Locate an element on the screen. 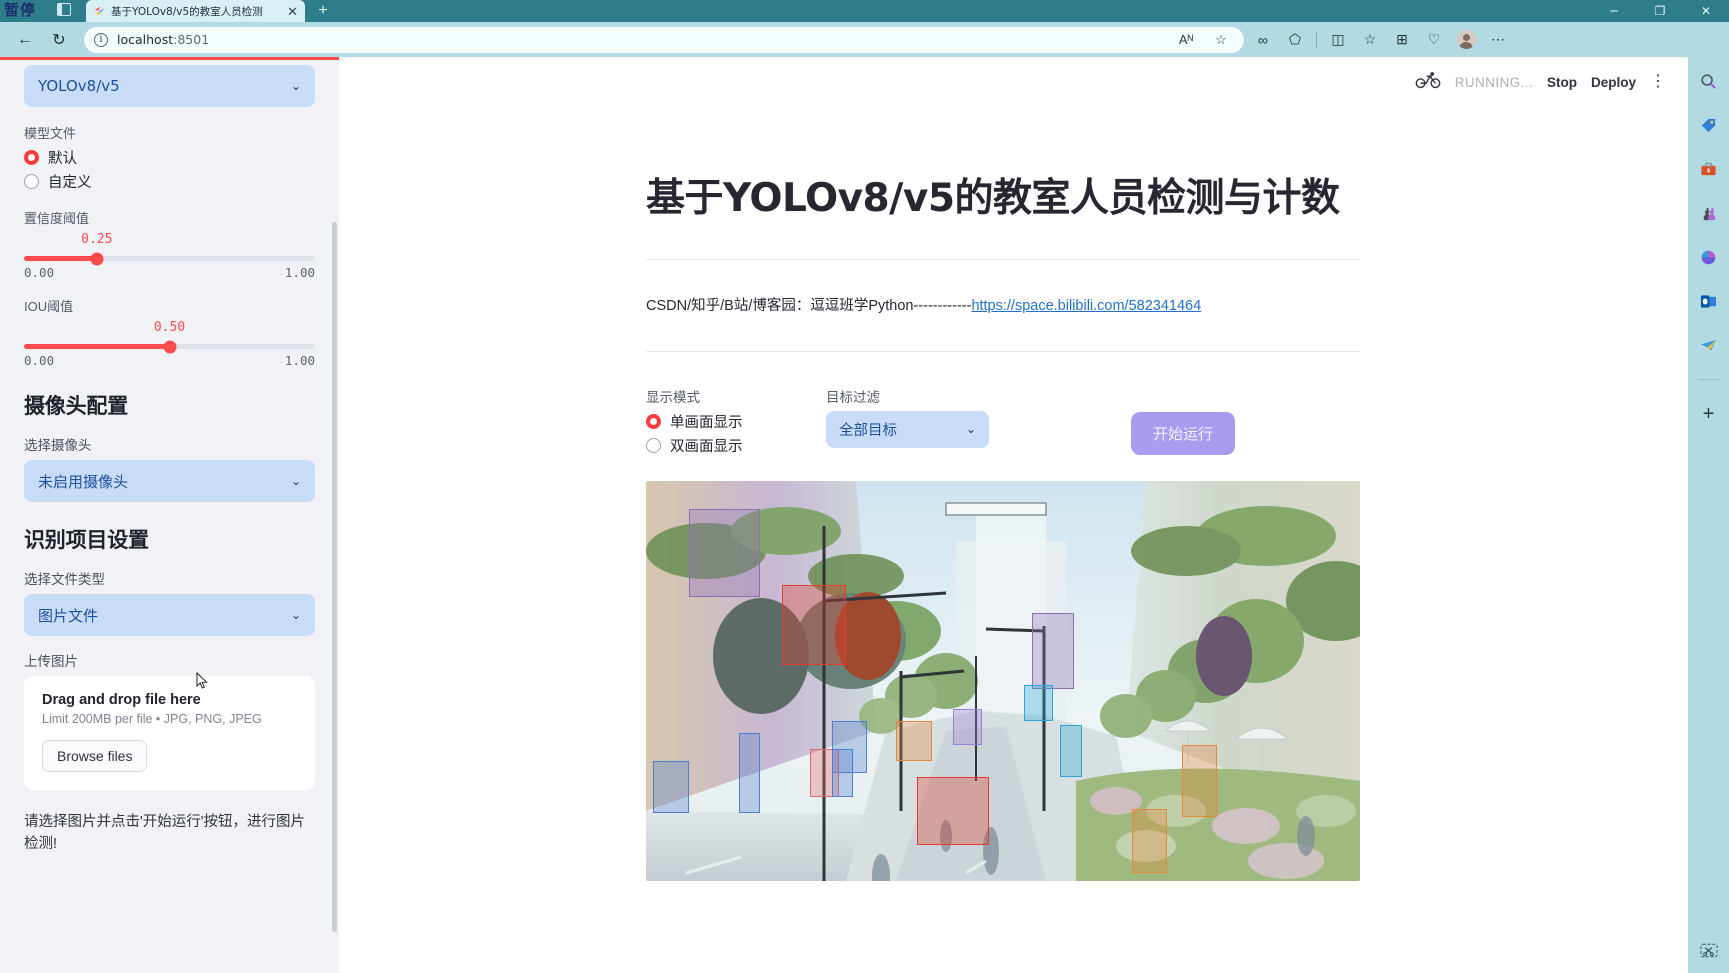 This screenshot has width=1729, height=973. iou-slider-knob is located at coordinates (169, 346).